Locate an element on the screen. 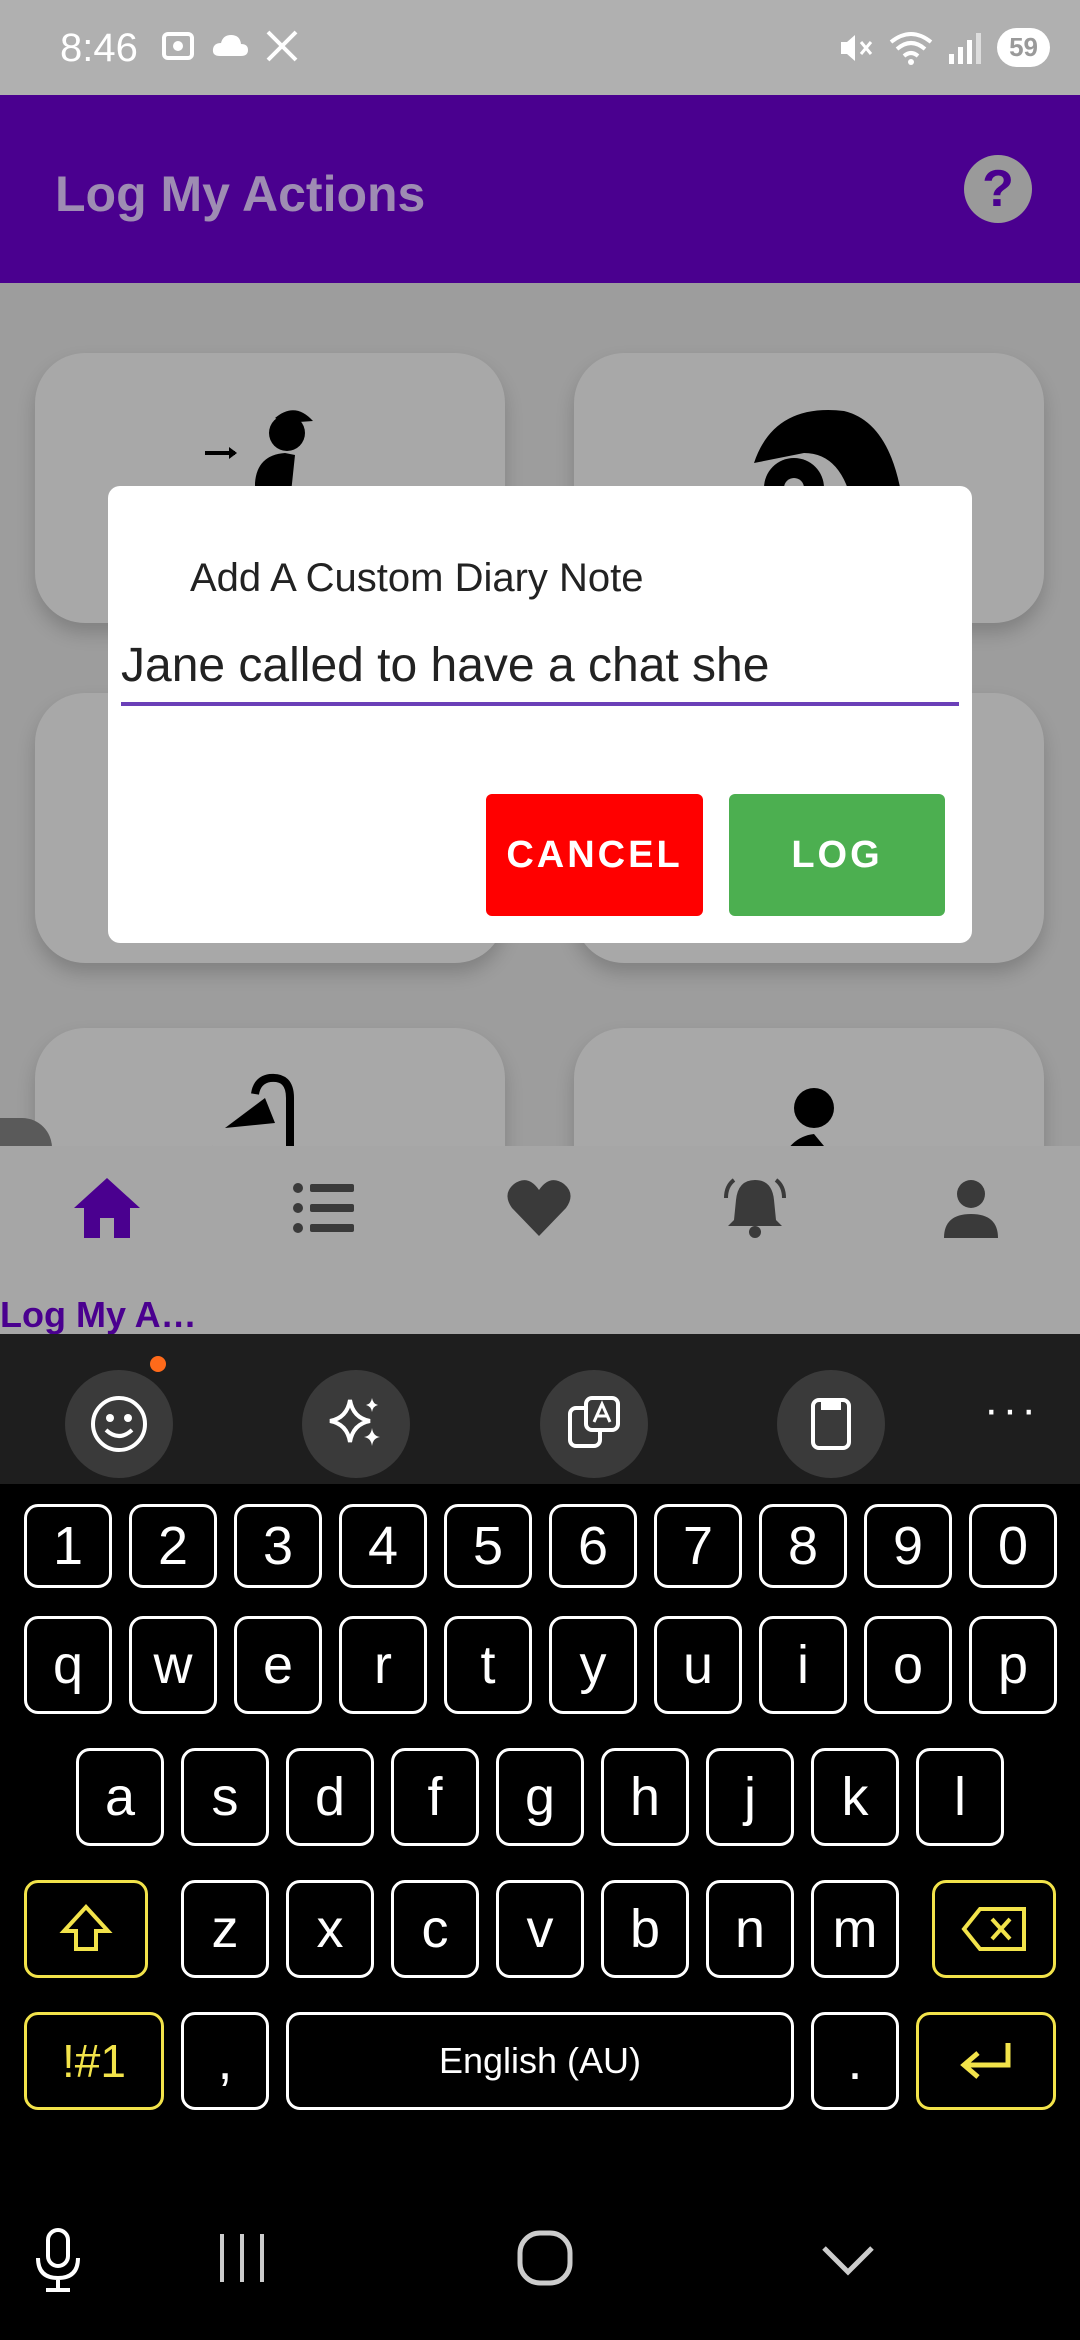 Image resolution: width=1080 pixels, height=2340 pixels. key-z: z is located at coordinates (225, 1929).